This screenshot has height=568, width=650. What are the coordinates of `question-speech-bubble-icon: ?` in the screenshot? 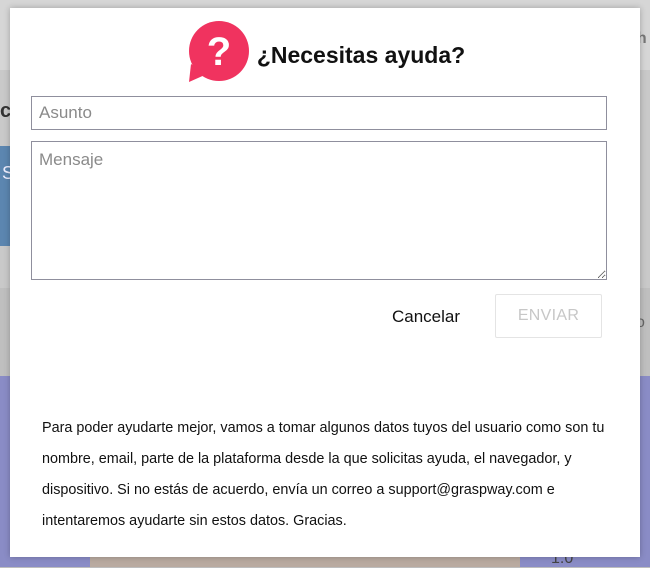 It's located at (218, 51).